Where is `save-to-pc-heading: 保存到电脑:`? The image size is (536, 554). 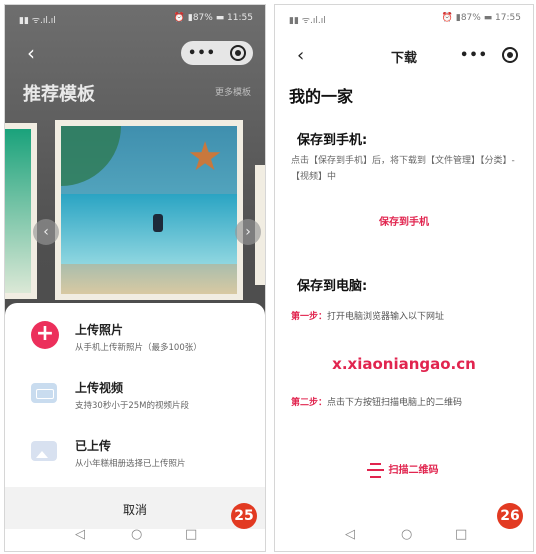 save-to-pc-heading: 保存到电脑: is located at coordinates (332, 286).